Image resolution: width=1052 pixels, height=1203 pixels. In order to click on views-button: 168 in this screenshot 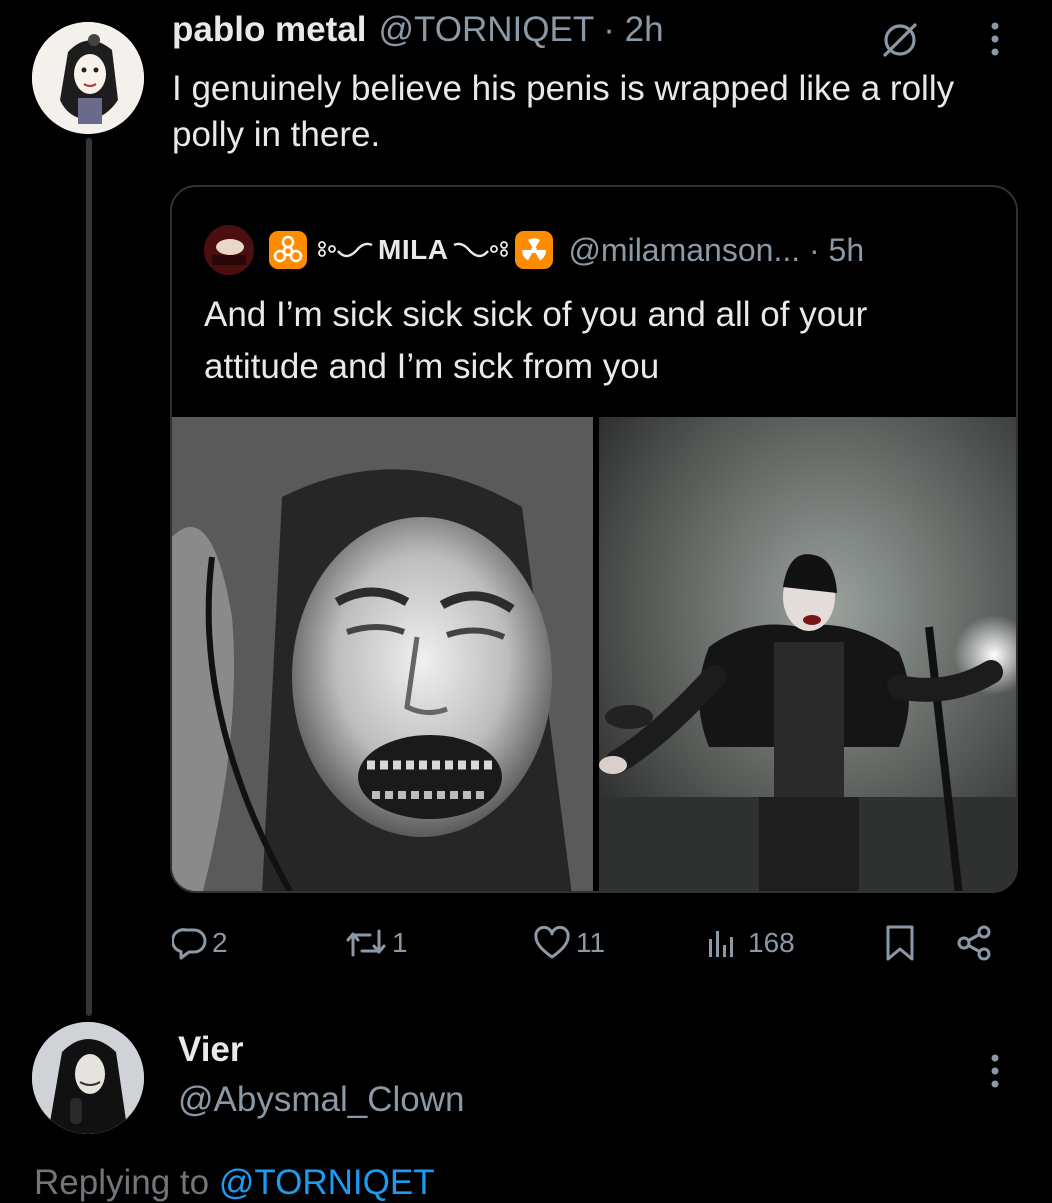, I will do `click(749, 943)`.